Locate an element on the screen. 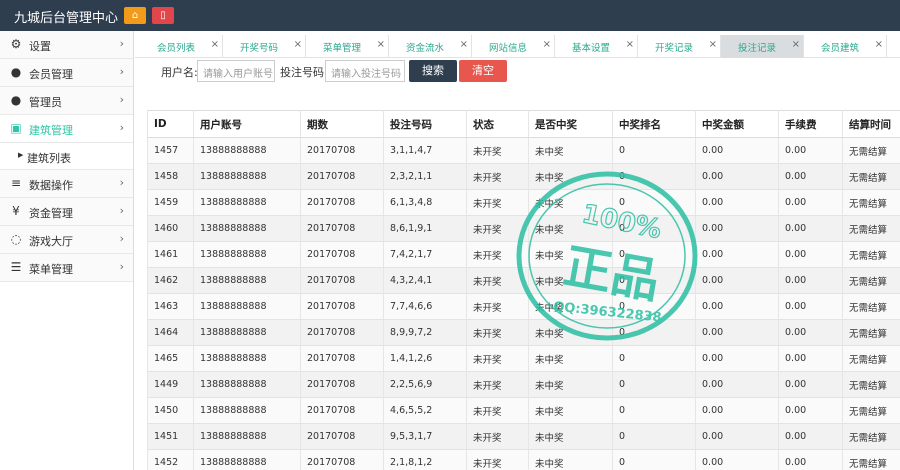 The image size is (900, 470). column-header: 手续费 is located at coordinates (810, 124).